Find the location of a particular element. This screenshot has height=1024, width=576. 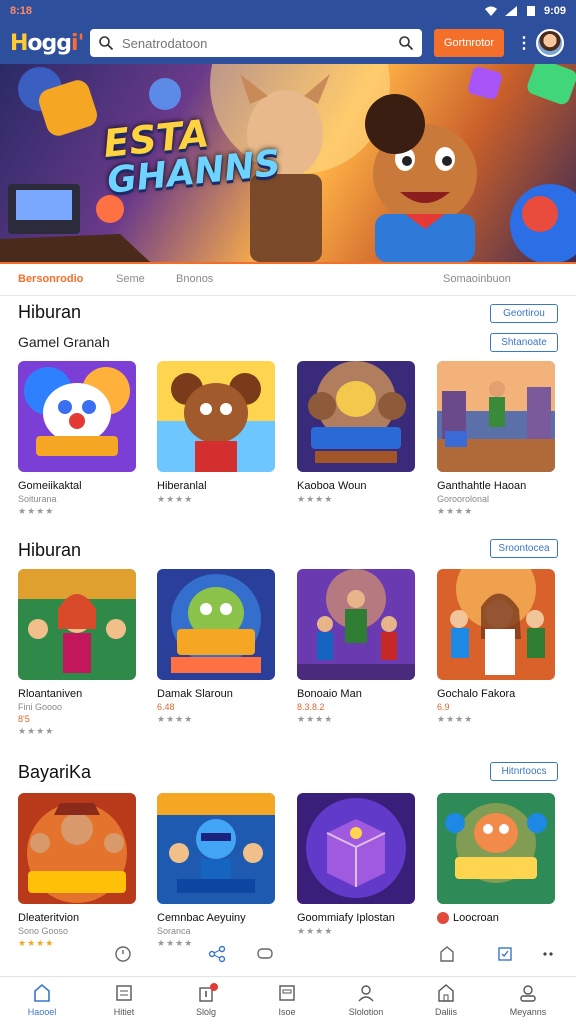

game-card: Ganthahtle Haoan Goroorolonal ★★★★ is located at coordinates (497, 439).